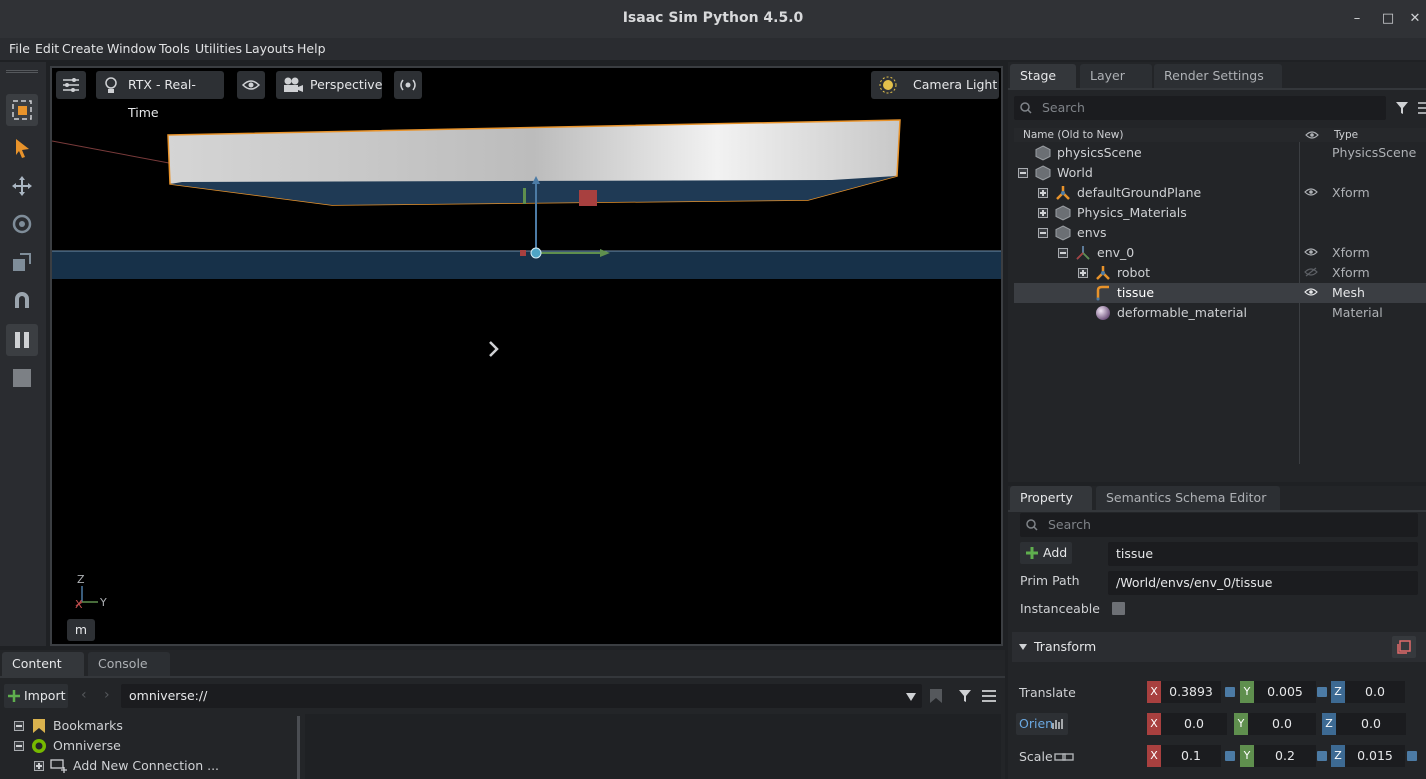 This screenshot has height=779, width=1426. I want to click on menu-edit: Edit, so click(47, 48).